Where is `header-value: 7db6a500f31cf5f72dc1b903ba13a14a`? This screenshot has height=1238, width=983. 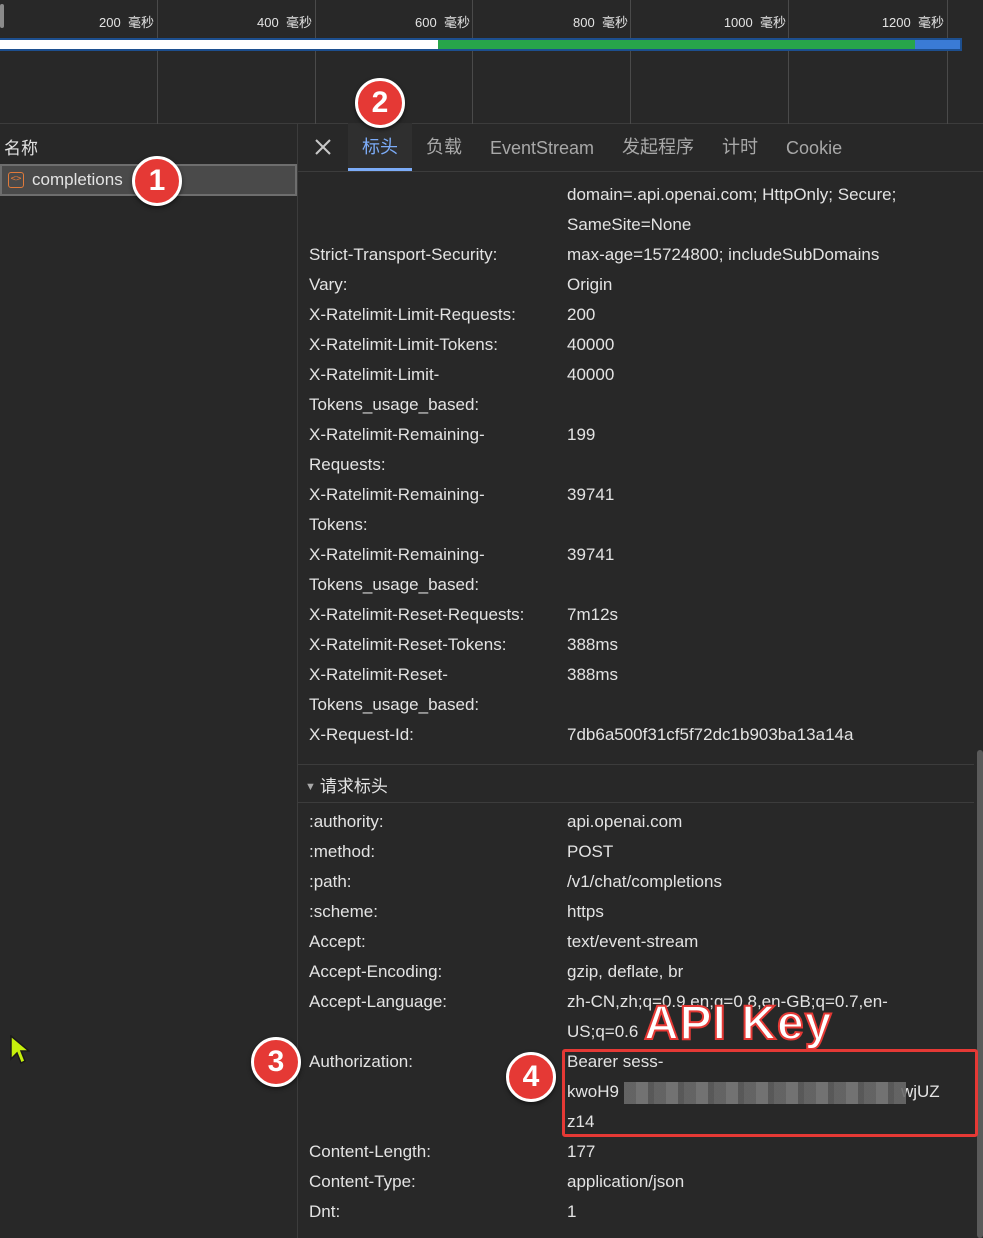 header-value: 7db6a500f31cf5f72dc1b903ba13a14a is located at coordinates (710, 734).